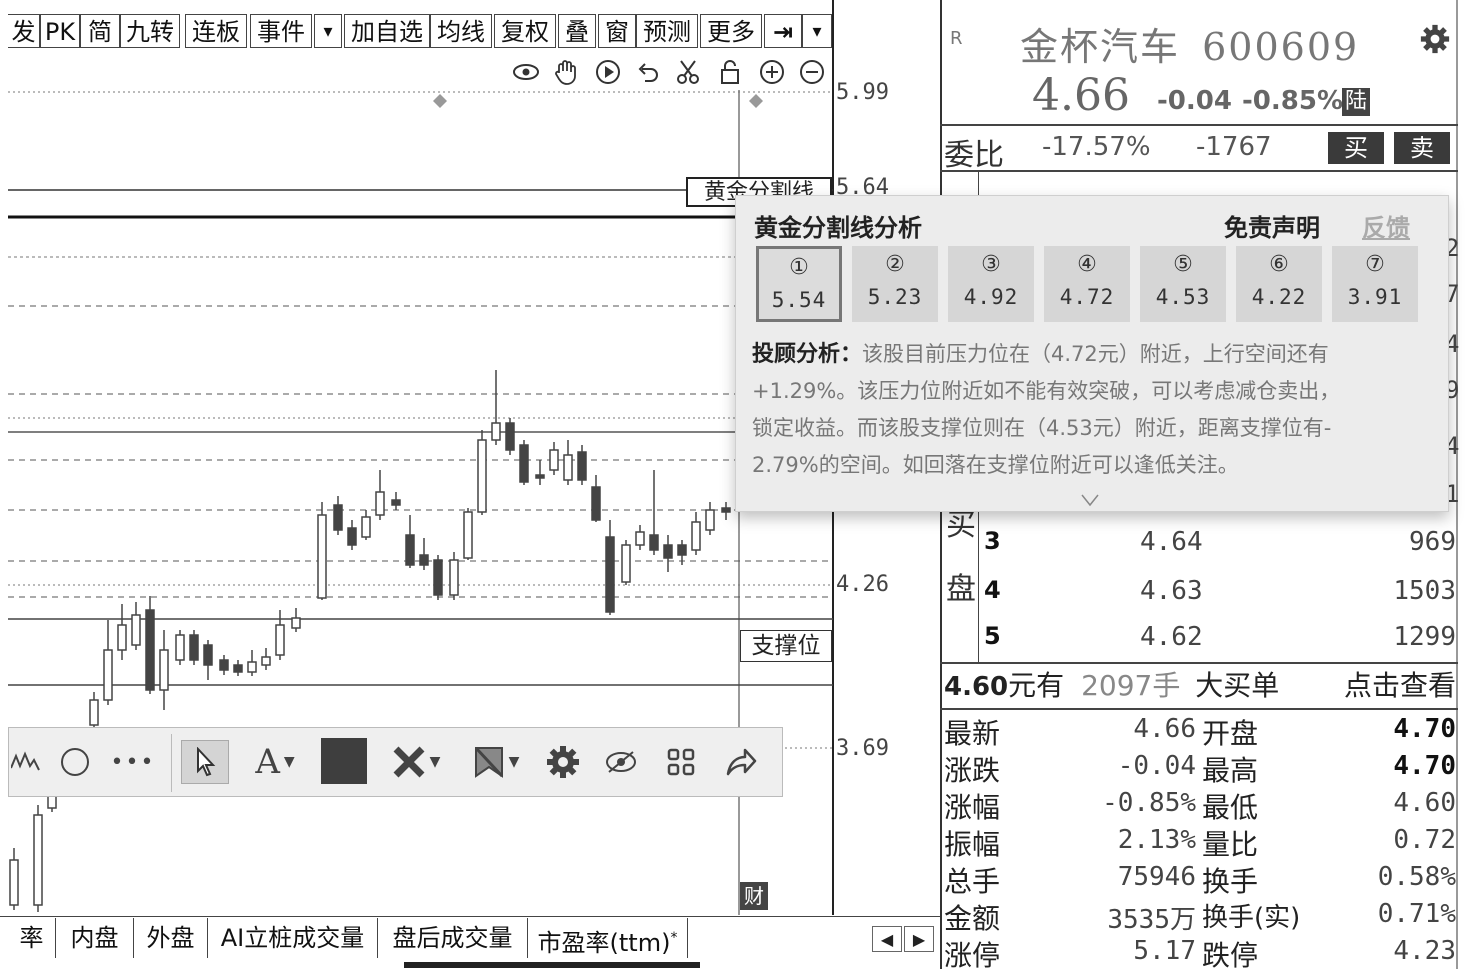  Describe the element at coordinates (992, 541) in the screenshot. I see `bid-level: 3` at that location.